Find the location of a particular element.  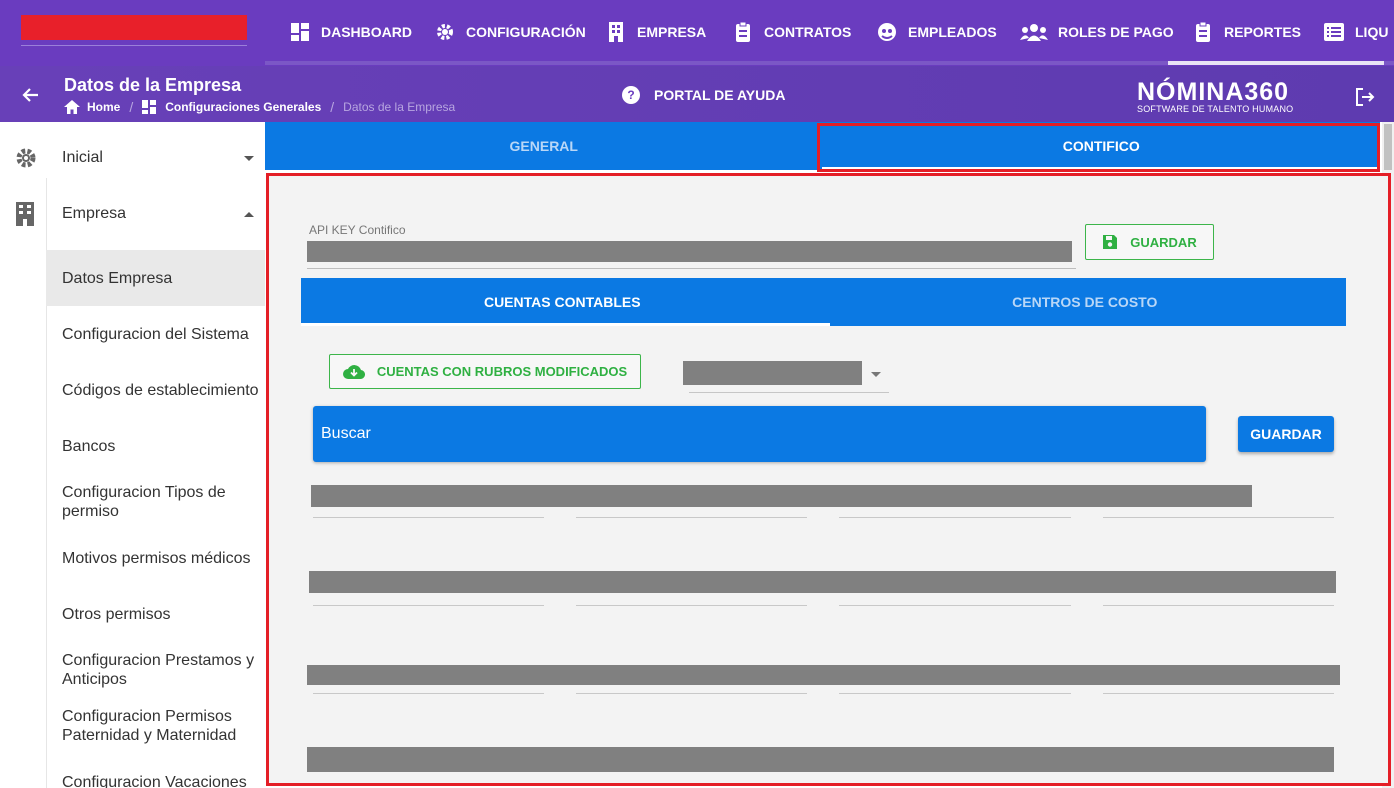

sidebar-item-bancos: Bancos is located at coordinates (155, 446).